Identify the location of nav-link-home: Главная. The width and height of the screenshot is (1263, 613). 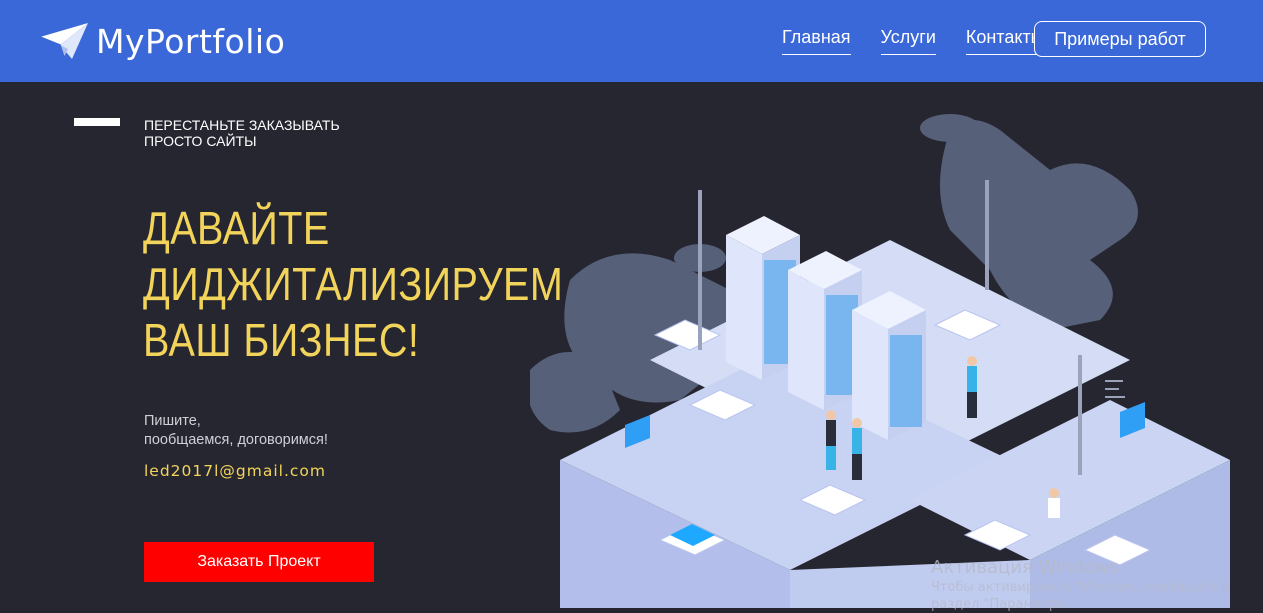
(816, 41).